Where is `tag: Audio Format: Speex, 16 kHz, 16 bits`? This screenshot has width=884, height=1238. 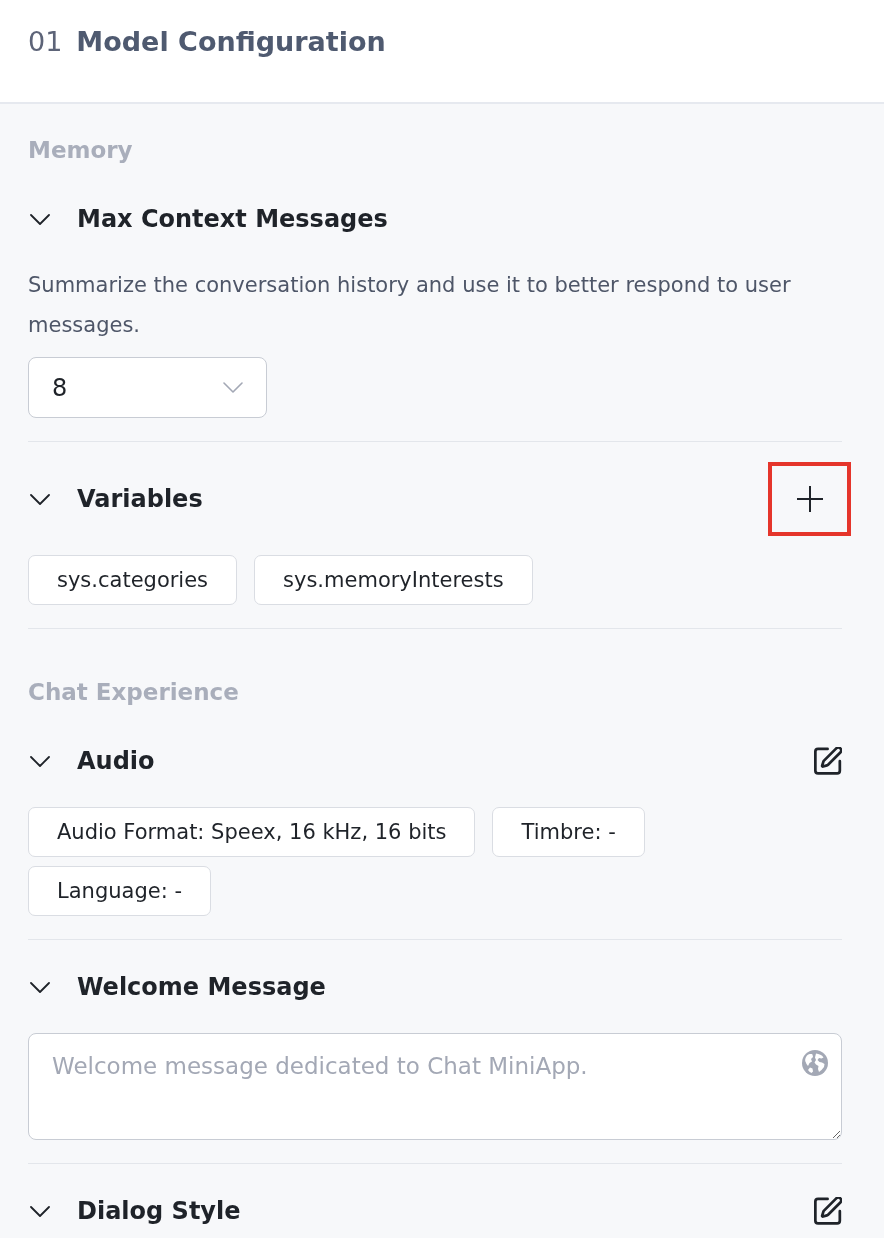
tag: Audio Format: Speex, 16 kHz, 16 bits is located at coordinates (252, 832).